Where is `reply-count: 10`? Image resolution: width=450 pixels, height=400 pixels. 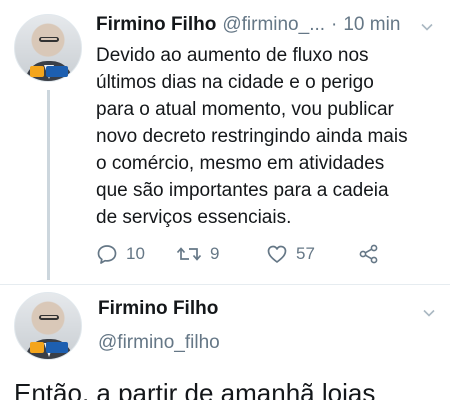
reply-count: 10 is located at coordinates (135, 253).